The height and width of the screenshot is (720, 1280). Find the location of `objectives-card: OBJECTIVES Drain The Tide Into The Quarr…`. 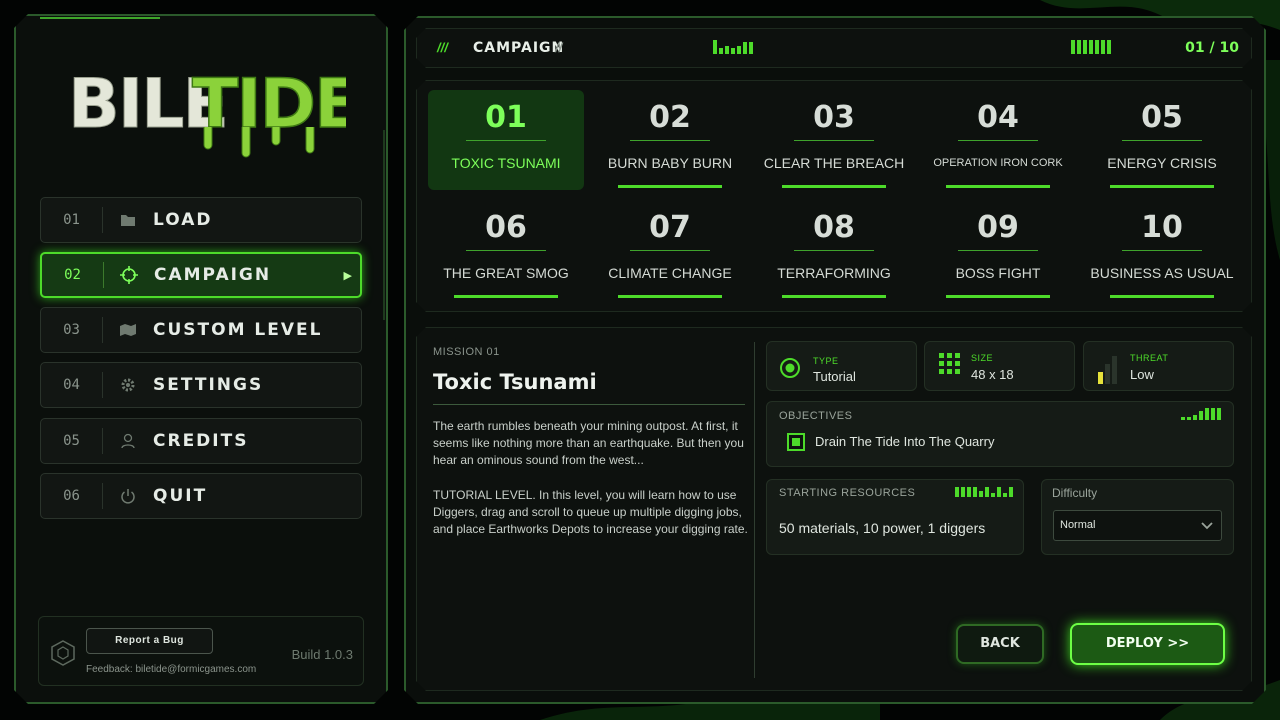

objectives-card: OBJECTIVES Drain The Tide Into The Quarr… is located at coordinates (1000, 434).